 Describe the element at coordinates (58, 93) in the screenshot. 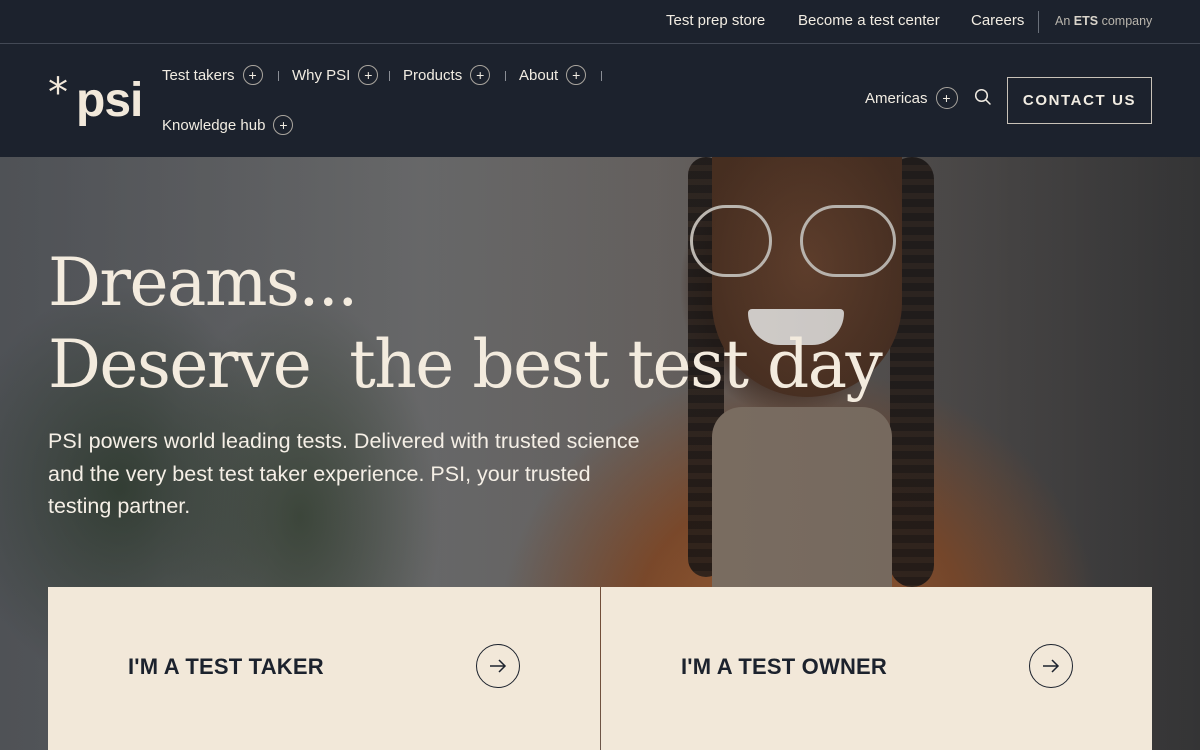

I see `logo-asterisk: *` at that location.